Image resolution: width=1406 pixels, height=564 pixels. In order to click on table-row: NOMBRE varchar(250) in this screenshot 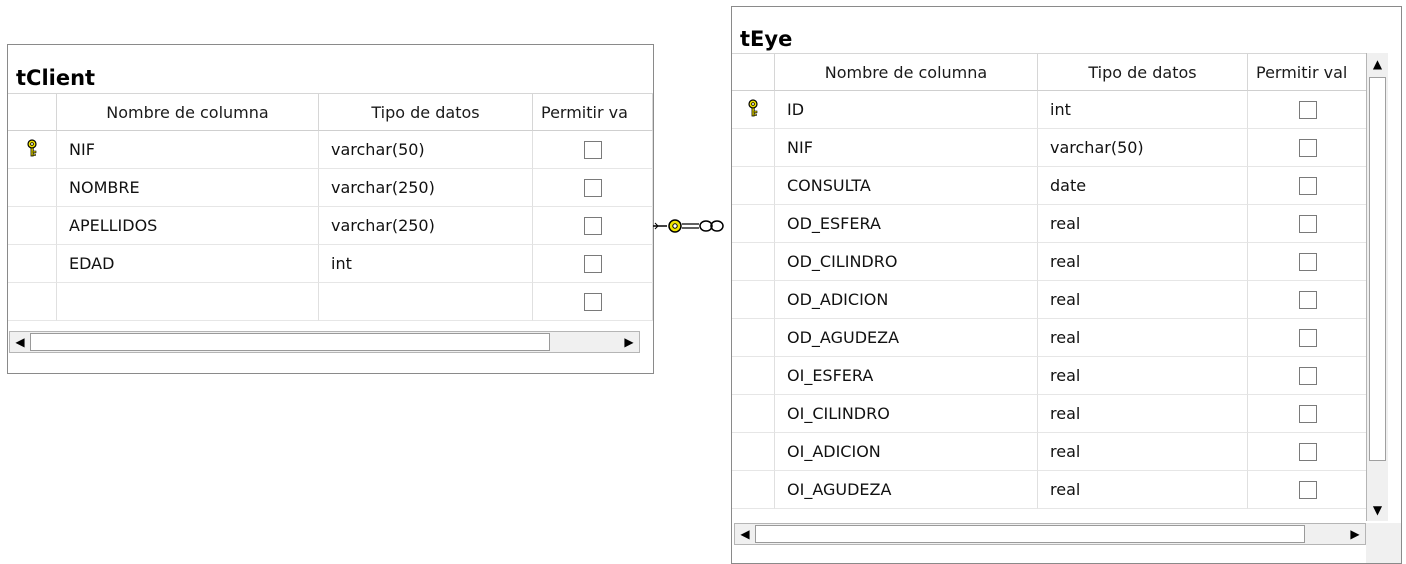, I will do `click(330, 188)`.